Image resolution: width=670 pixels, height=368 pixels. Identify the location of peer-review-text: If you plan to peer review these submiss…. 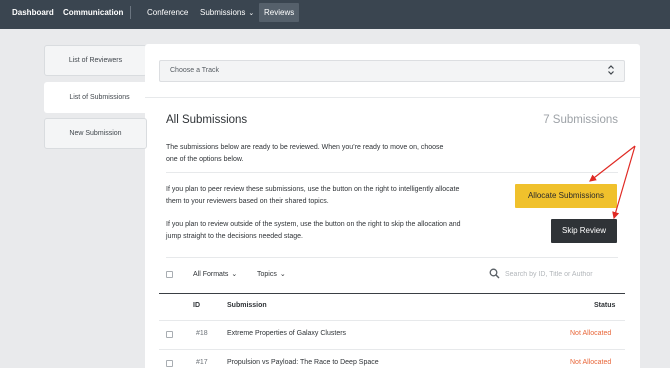
(313, 195).